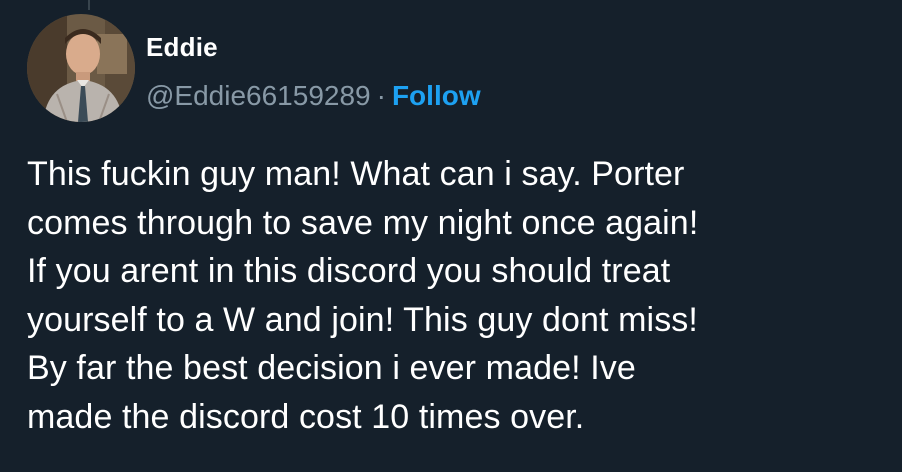 The width and height of the screenshot is (902, 472). I want to click on follow-button: Follow, so click(436, 95).